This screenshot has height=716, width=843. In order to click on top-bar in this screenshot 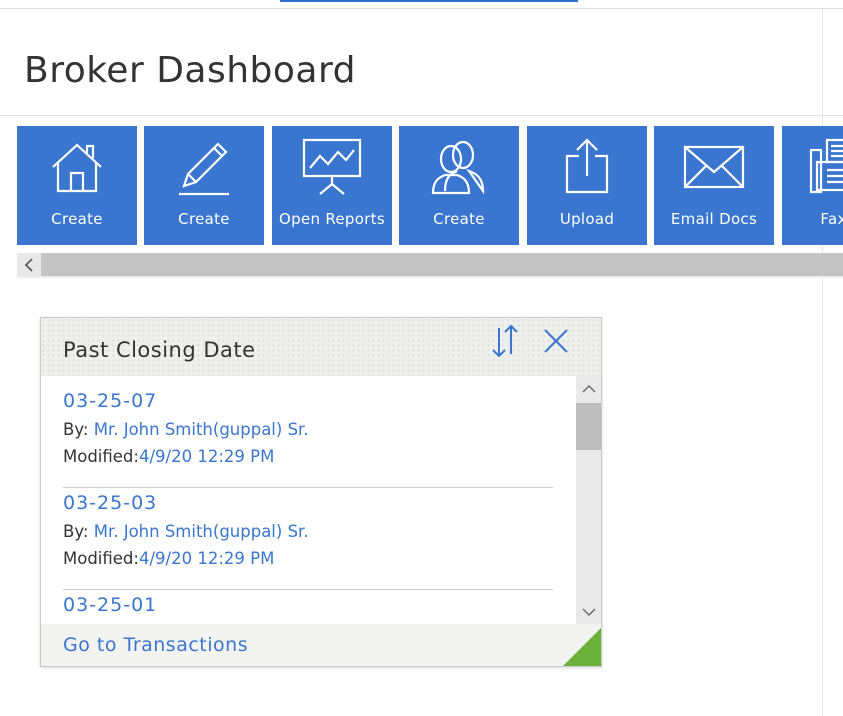, I will do `click(421, 4)`.